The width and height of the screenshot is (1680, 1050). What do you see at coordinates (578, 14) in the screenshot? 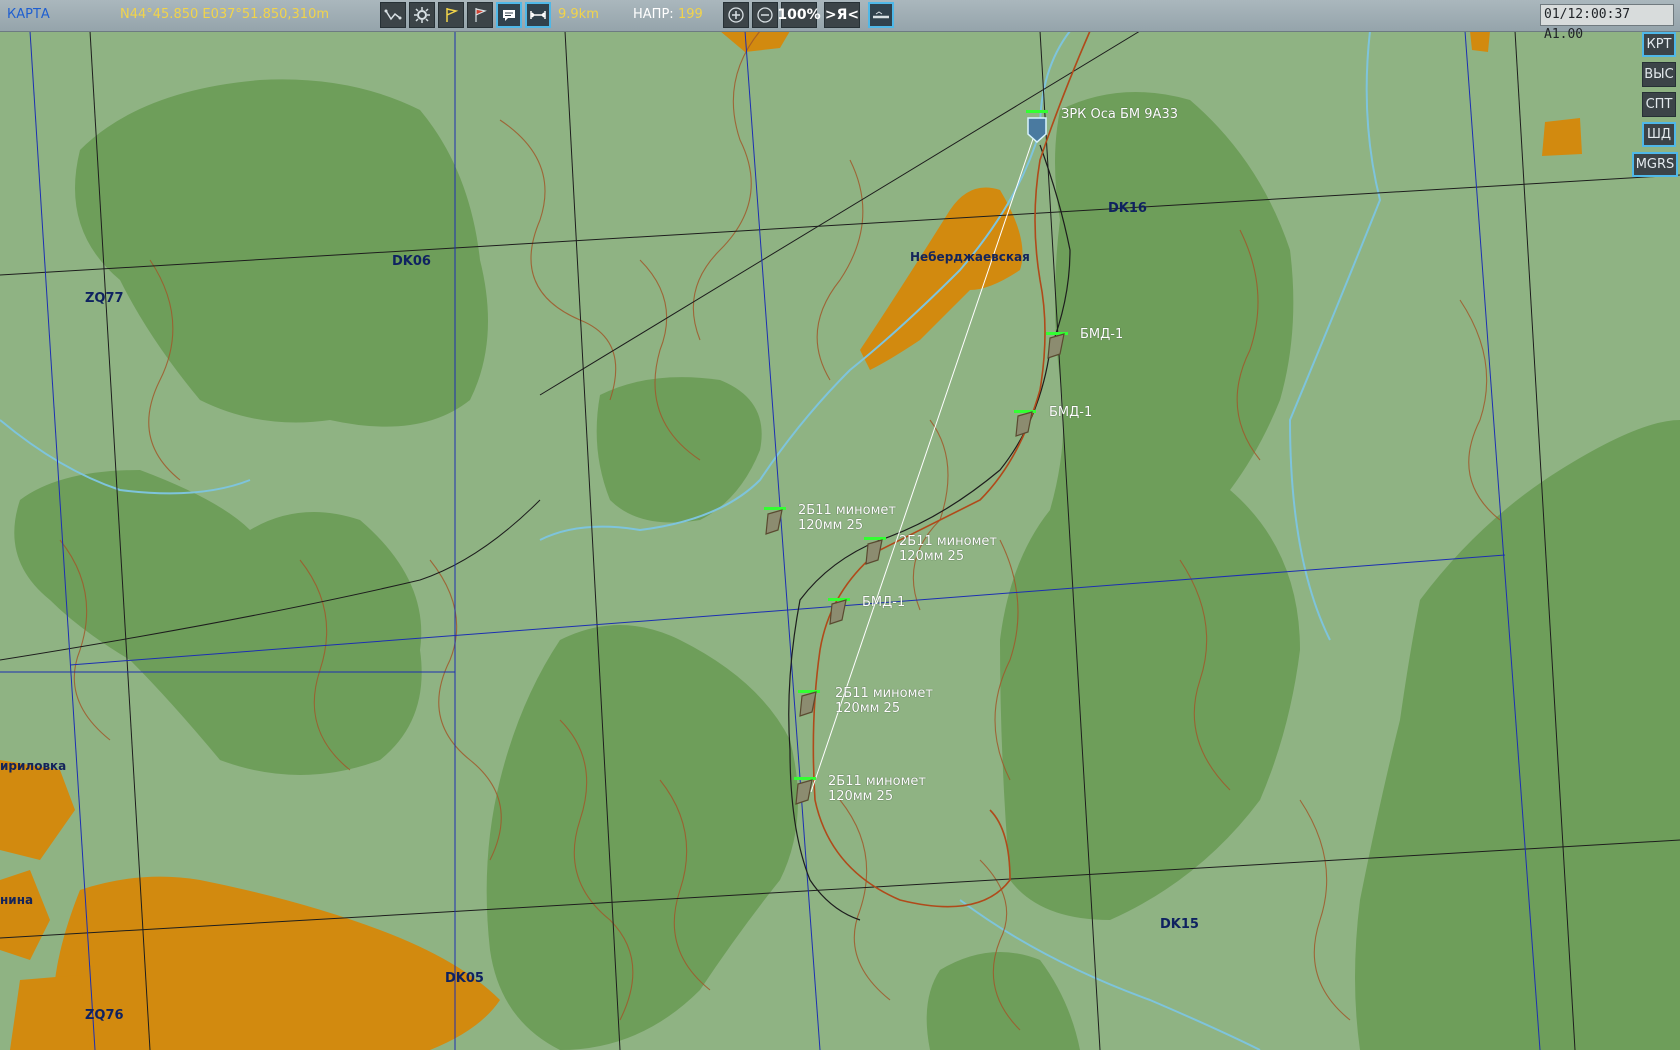
I see `measured-distance: 9.9km` at bounding box center [578, 14].